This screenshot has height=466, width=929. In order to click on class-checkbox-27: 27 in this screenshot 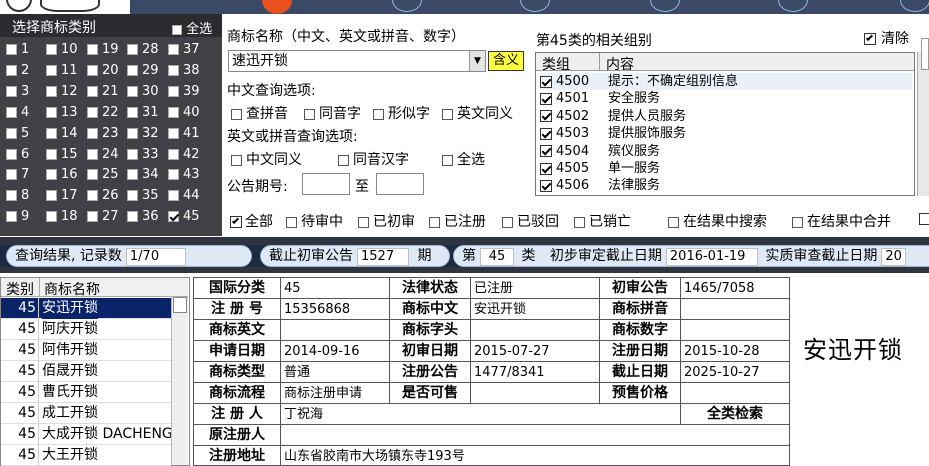, I will do `click(103, 217)`.